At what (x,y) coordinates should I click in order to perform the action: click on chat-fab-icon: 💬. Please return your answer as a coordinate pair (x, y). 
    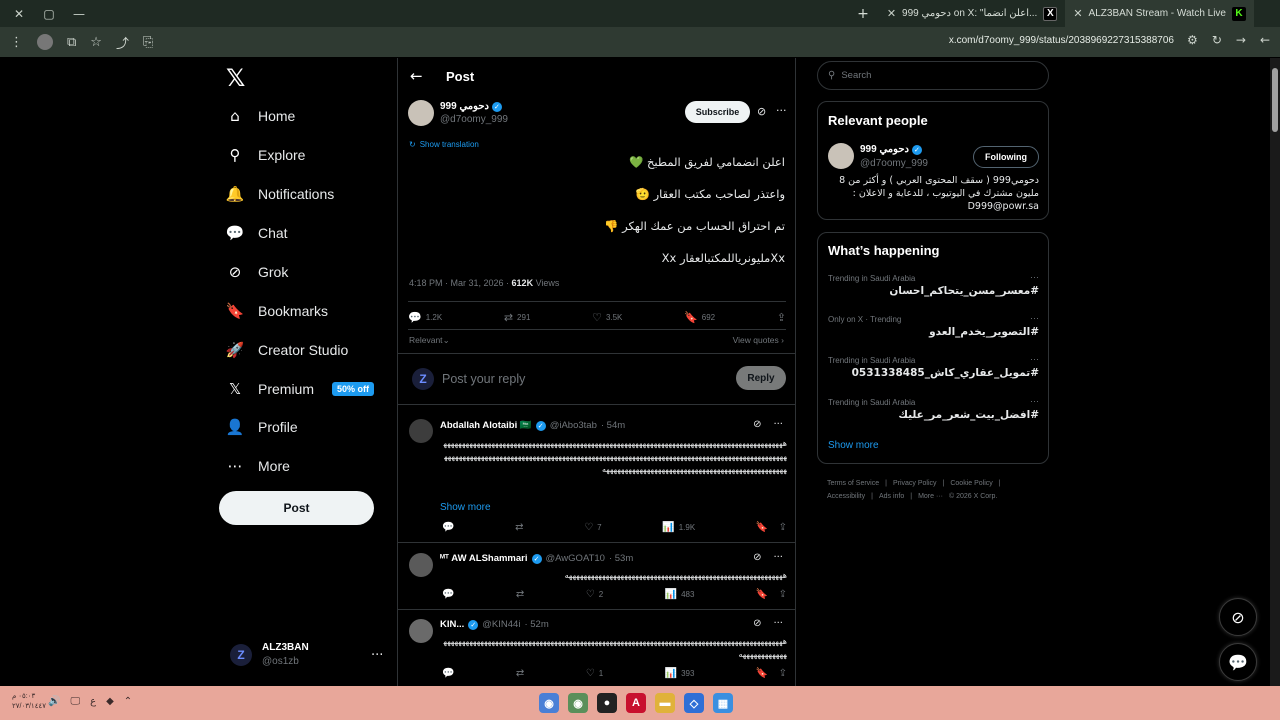
    Looking at the image, I should click on (1238, 662).